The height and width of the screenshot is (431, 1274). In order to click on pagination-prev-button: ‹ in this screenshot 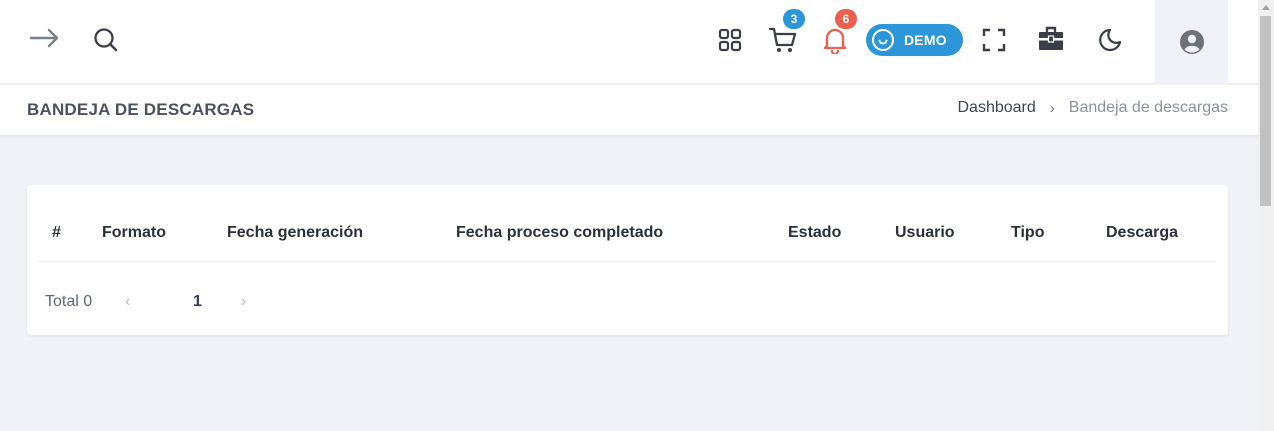, I will do `click(127, 302)`.